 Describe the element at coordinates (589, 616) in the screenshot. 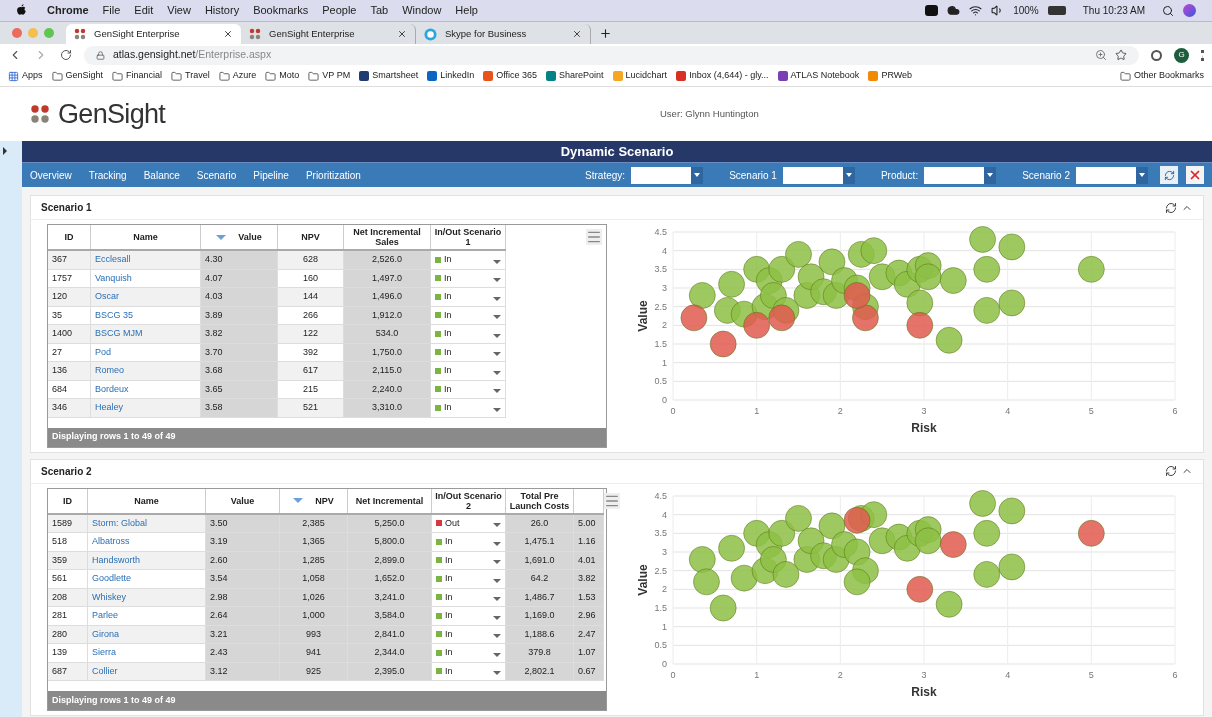

I see `table-cell: 2.96` at that location.